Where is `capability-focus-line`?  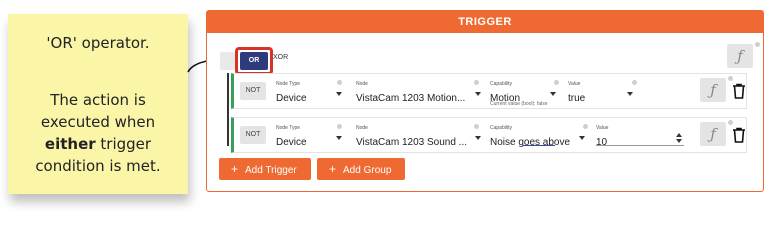
capability-focus-line is located at coordinates (539, 145).